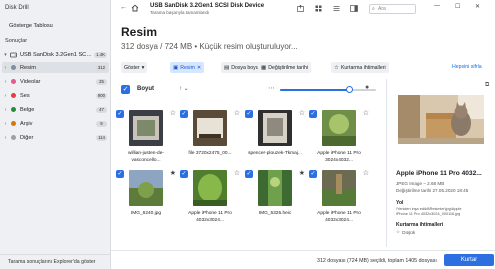  What do you see at coordinates (27, 109) in the screenshot?
I see `sidebar-item-label: Belge` at bounding box center [27, 109].